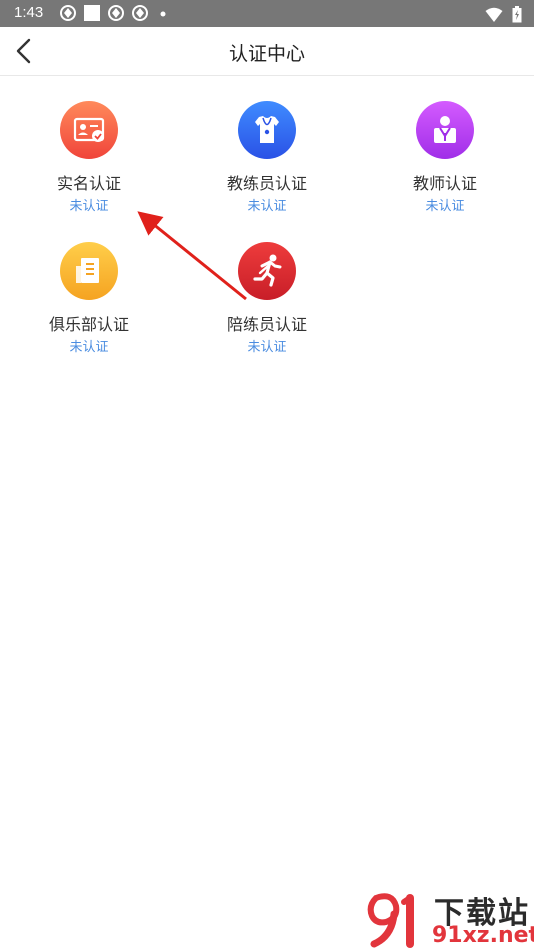  I want to click on square-notification-icon, so click(92, 13).